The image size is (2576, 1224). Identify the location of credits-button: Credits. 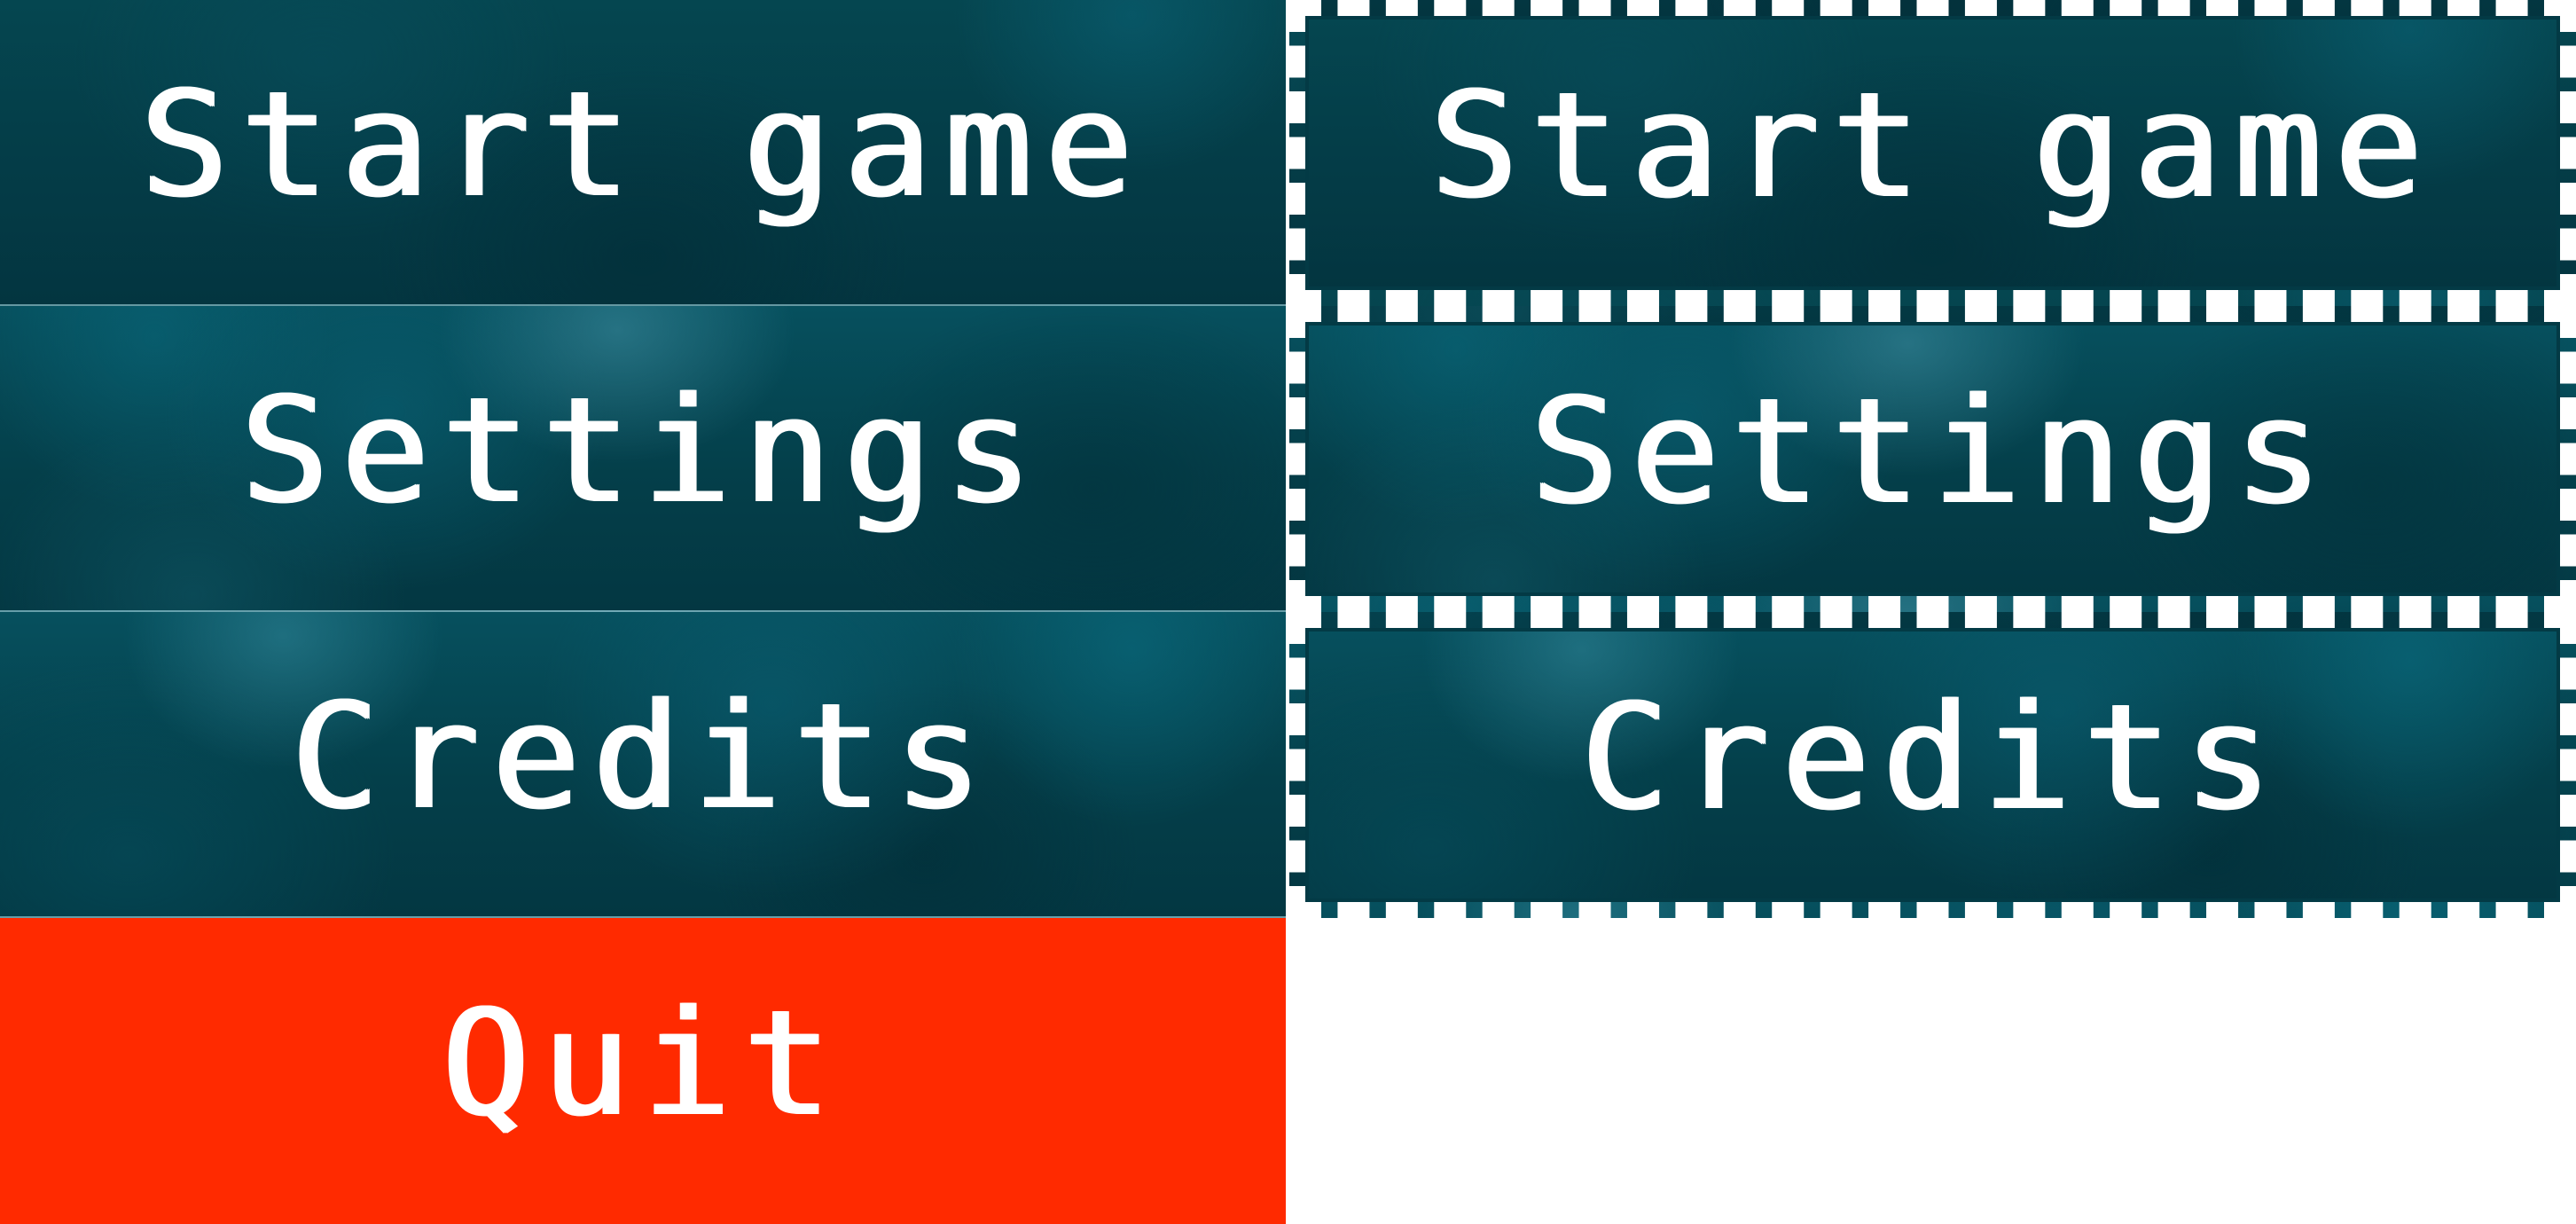
(643, 765).